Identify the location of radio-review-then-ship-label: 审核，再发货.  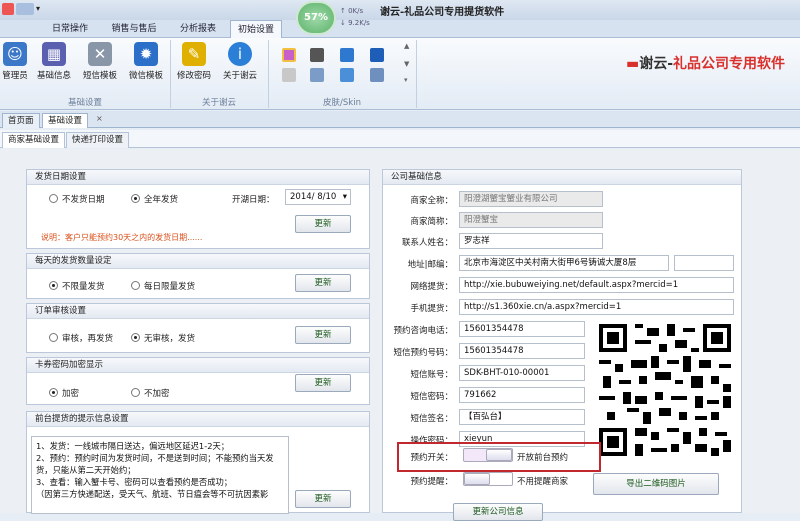
(88, 339).